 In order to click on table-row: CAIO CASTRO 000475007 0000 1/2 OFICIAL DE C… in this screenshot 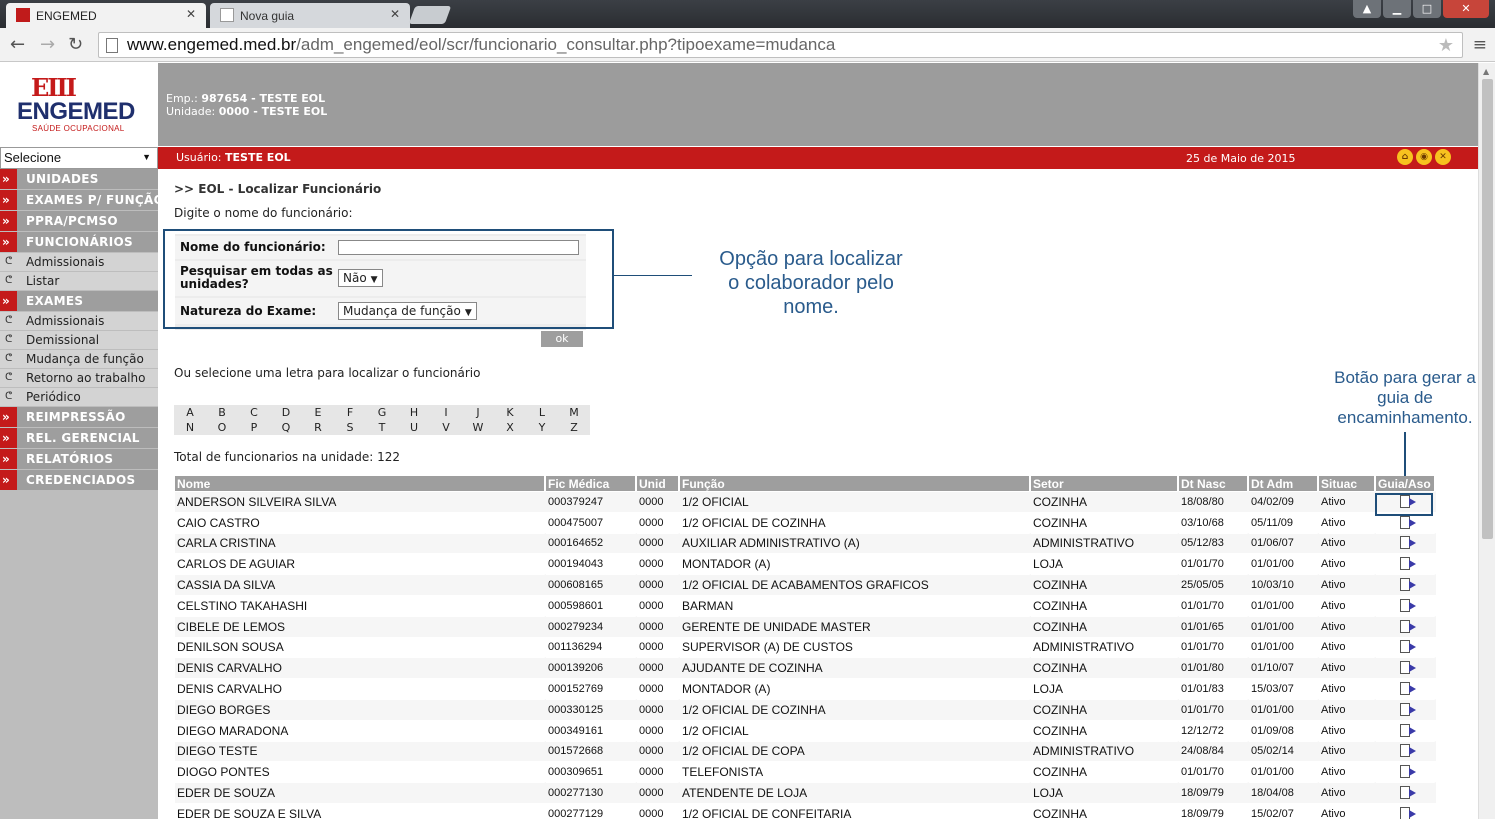, I will do `click(805, 522)`.